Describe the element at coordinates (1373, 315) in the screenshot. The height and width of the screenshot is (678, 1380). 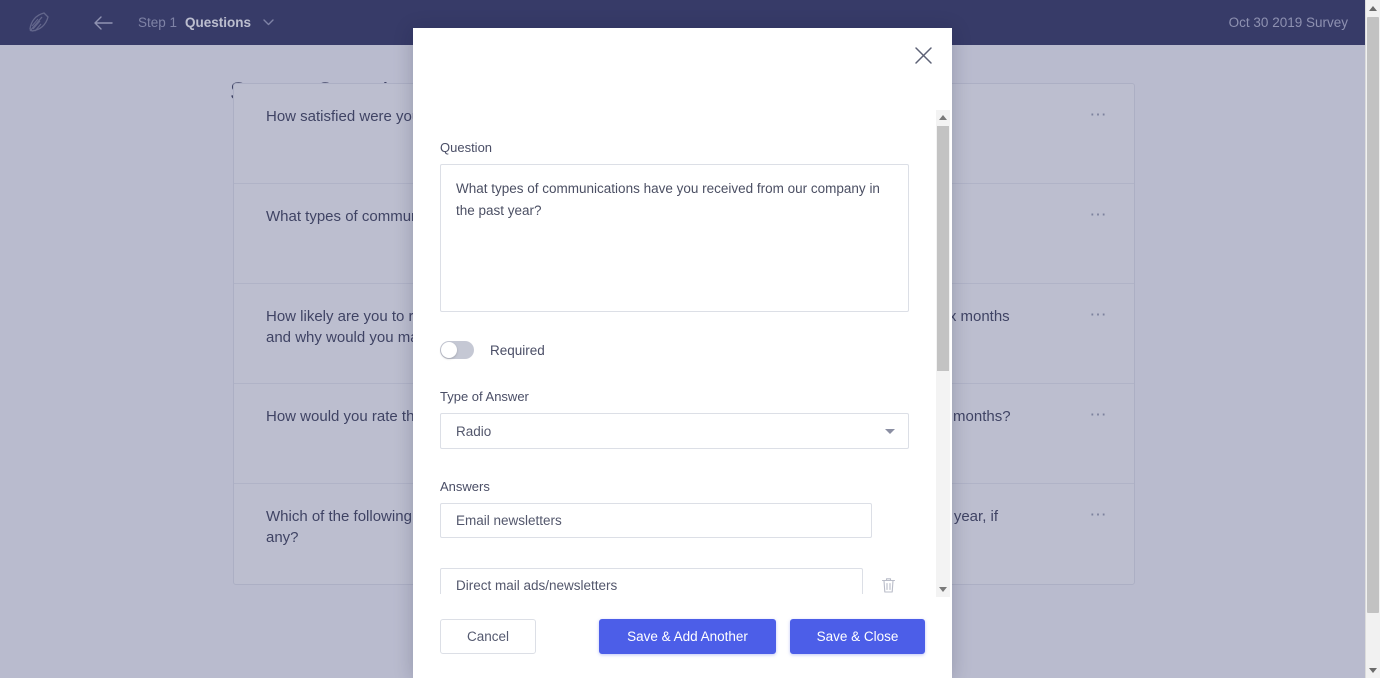
I see `page-scrollbar-thumb` at that location.